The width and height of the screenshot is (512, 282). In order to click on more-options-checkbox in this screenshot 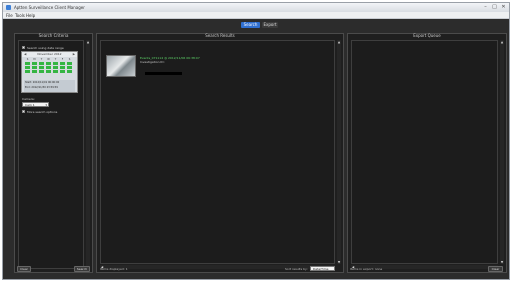, I will do `click(23, 111)`.